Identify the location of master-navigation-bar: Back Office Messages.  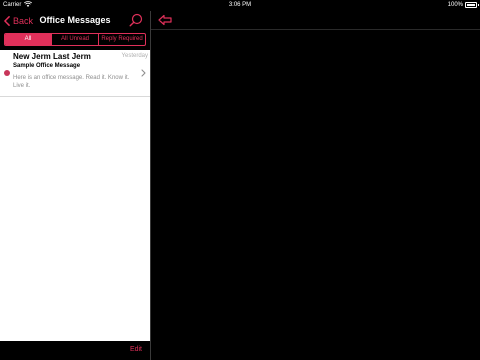
(75, 20).